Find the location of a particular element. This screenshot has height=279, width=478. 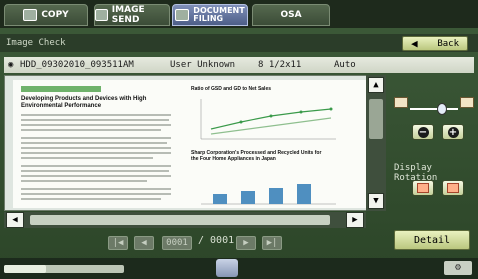

zoom-slider is located at coordinates (434, 109).